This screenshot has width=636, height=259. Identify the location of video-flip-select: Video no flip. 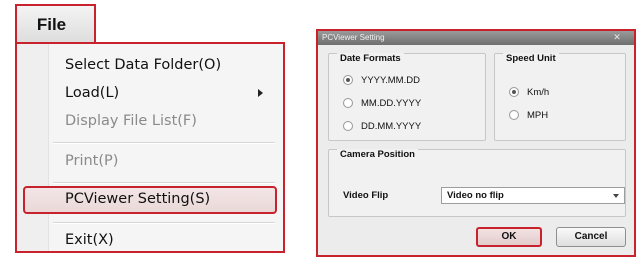
(533, 195).